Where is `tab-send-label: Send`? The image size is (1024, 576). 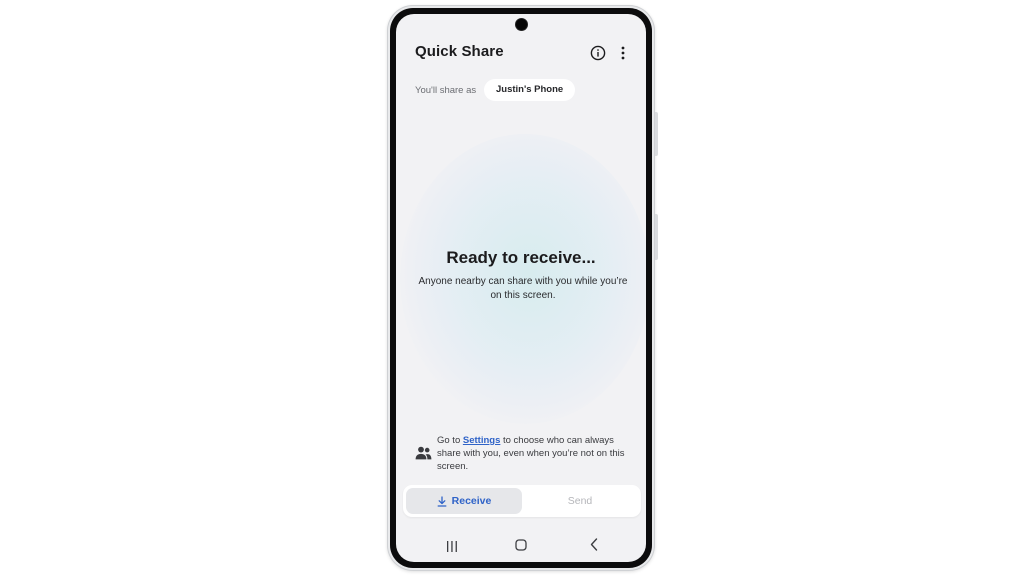
tab-send-label: Send is located at coordinates (580, 501).